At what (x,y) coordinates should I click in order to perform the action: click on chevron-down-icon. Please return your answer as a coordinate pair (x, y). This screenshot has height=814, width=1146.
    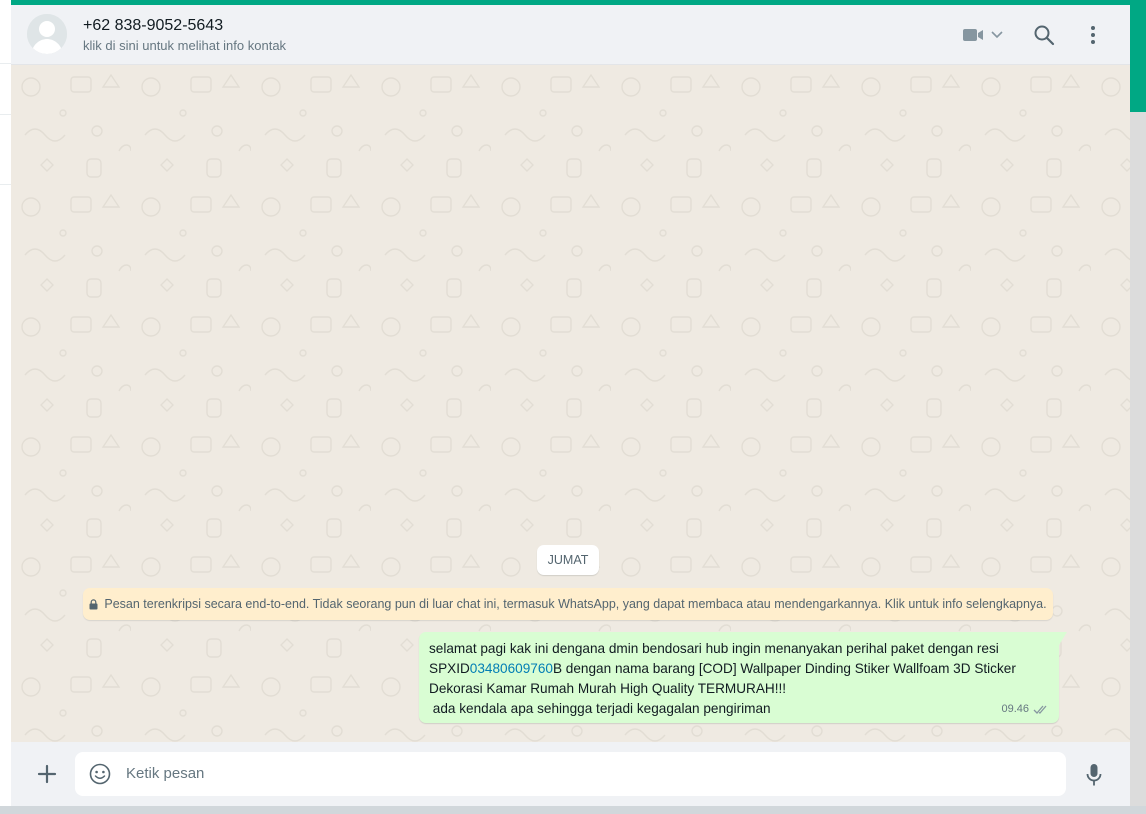
    Looking at the image, I should click on (997, 35).